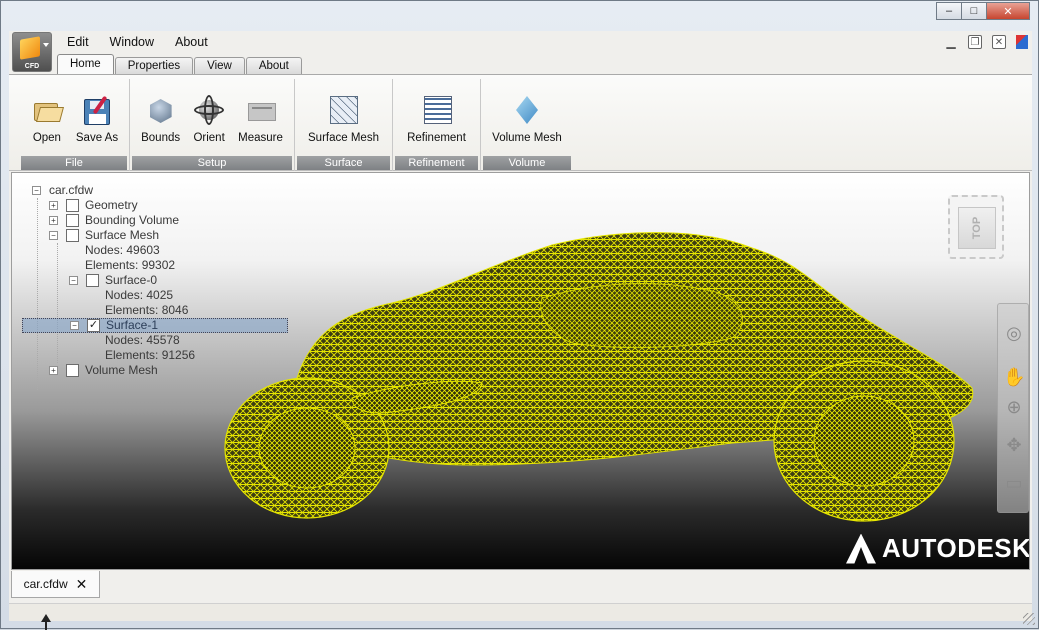 The width and height of the screenshot is (1039, 630). I want to click on pan-hand-icon: ✋, so click(1014, 377).